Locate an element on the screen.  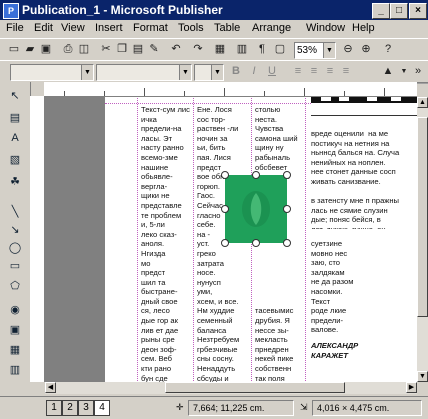
selection-handle-se is located at coordinates (287, 243).